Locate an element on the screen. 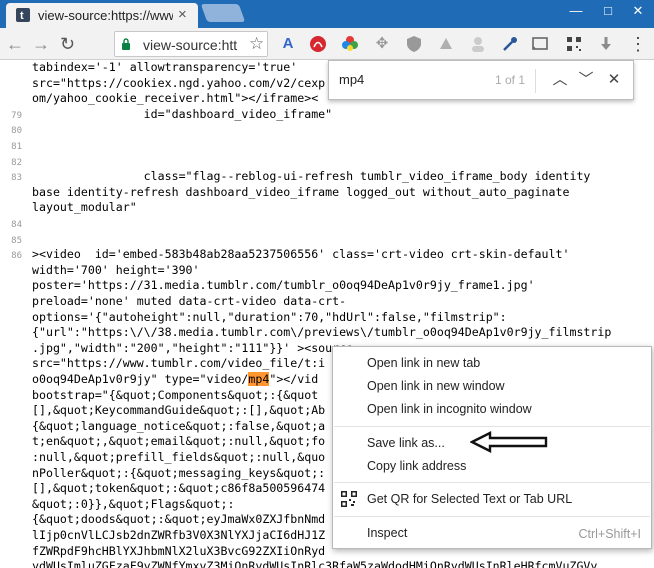 The height and width of the screenshot is (568, 654). line-number: 86 is located at coordinates (16, 256).